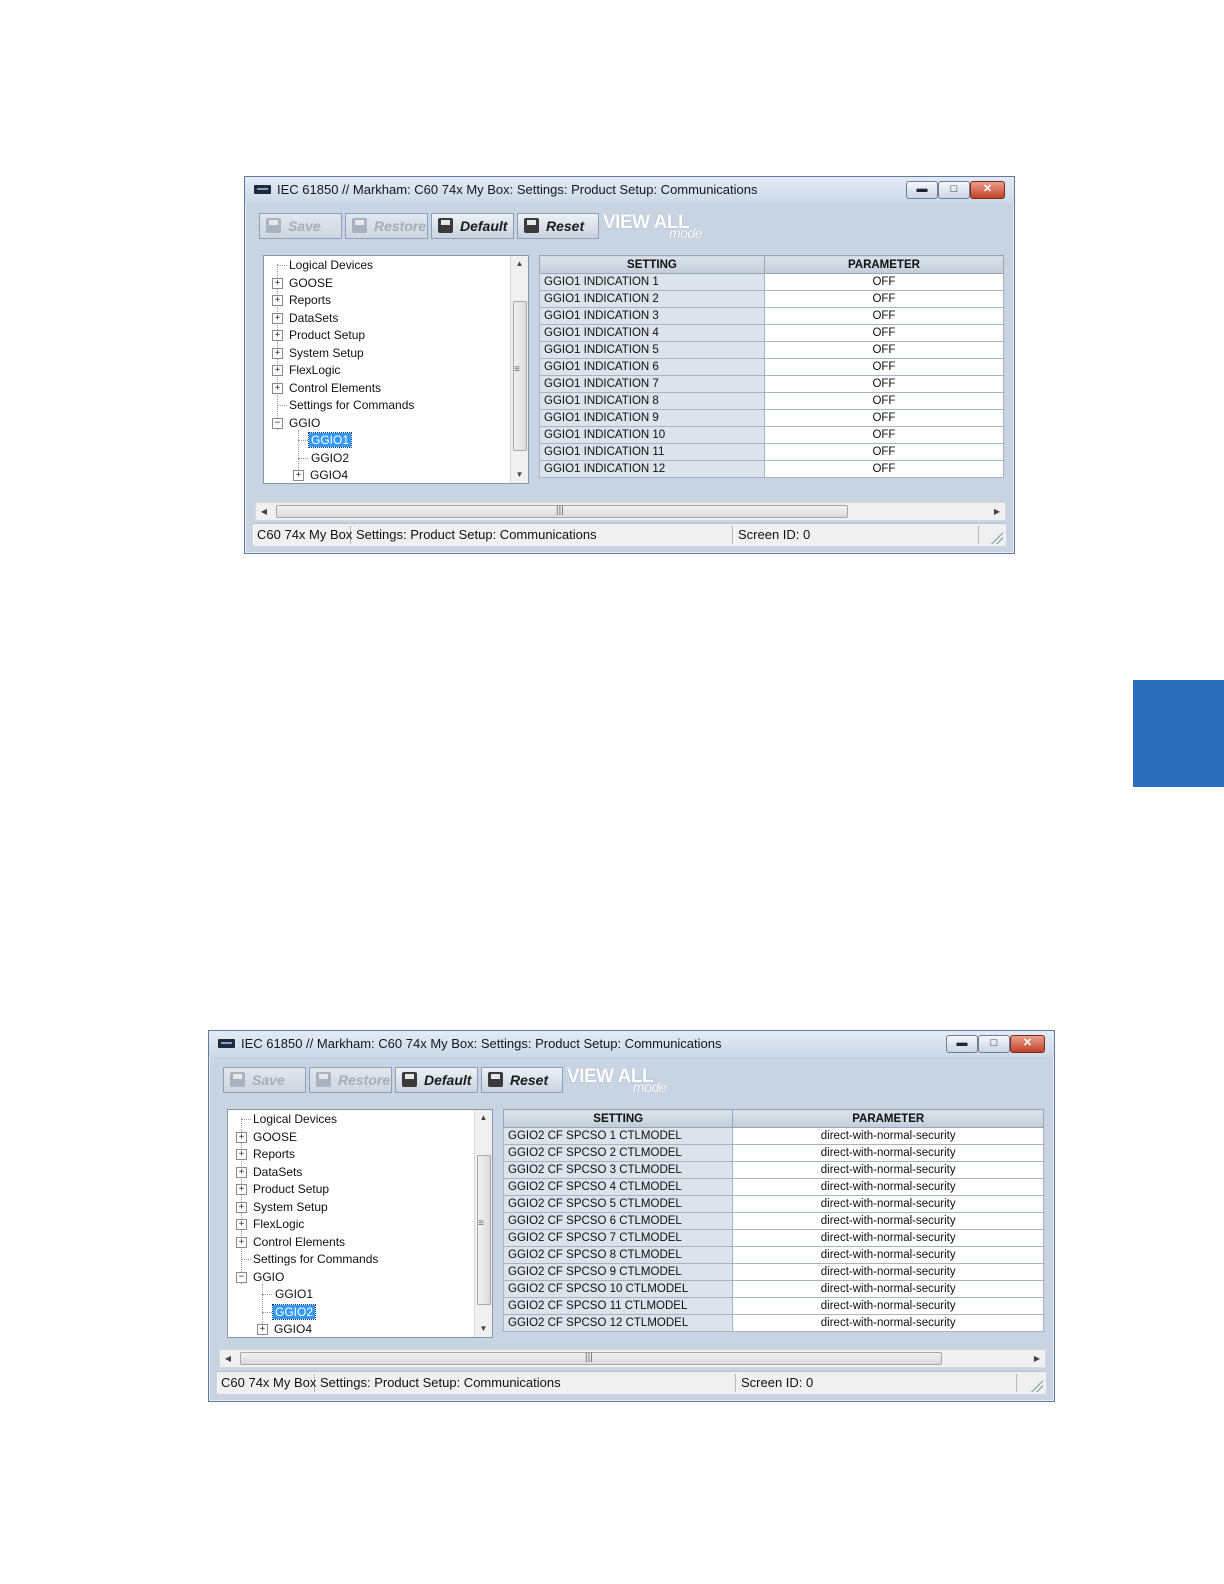 The width and height of the screenshot is (1224, 1584). What do you see at coordinates (771, 452) in the screenshot?
I see `table-row: GGIO1 INDICATION 11 OFF` at bounding box center [771, 452].